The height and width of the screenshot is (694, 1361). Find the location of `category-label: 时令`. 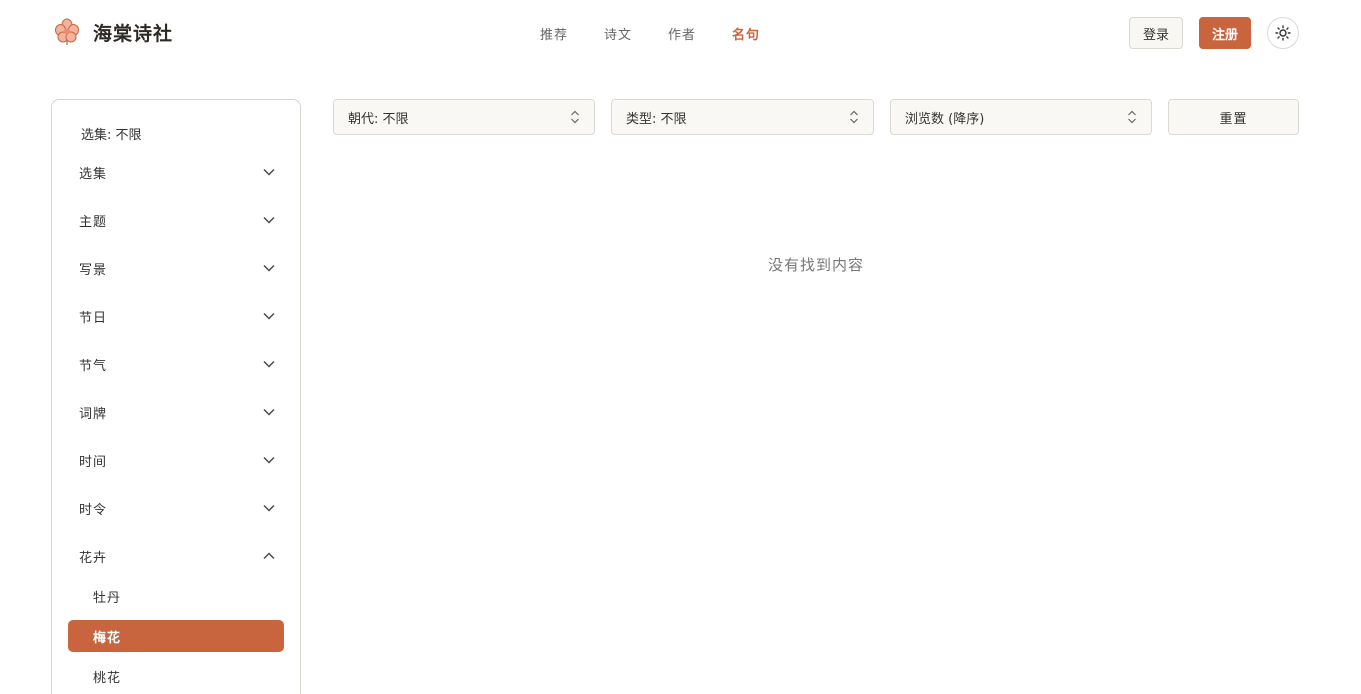

category-label: 时令 is located at coordinates (93, 510).